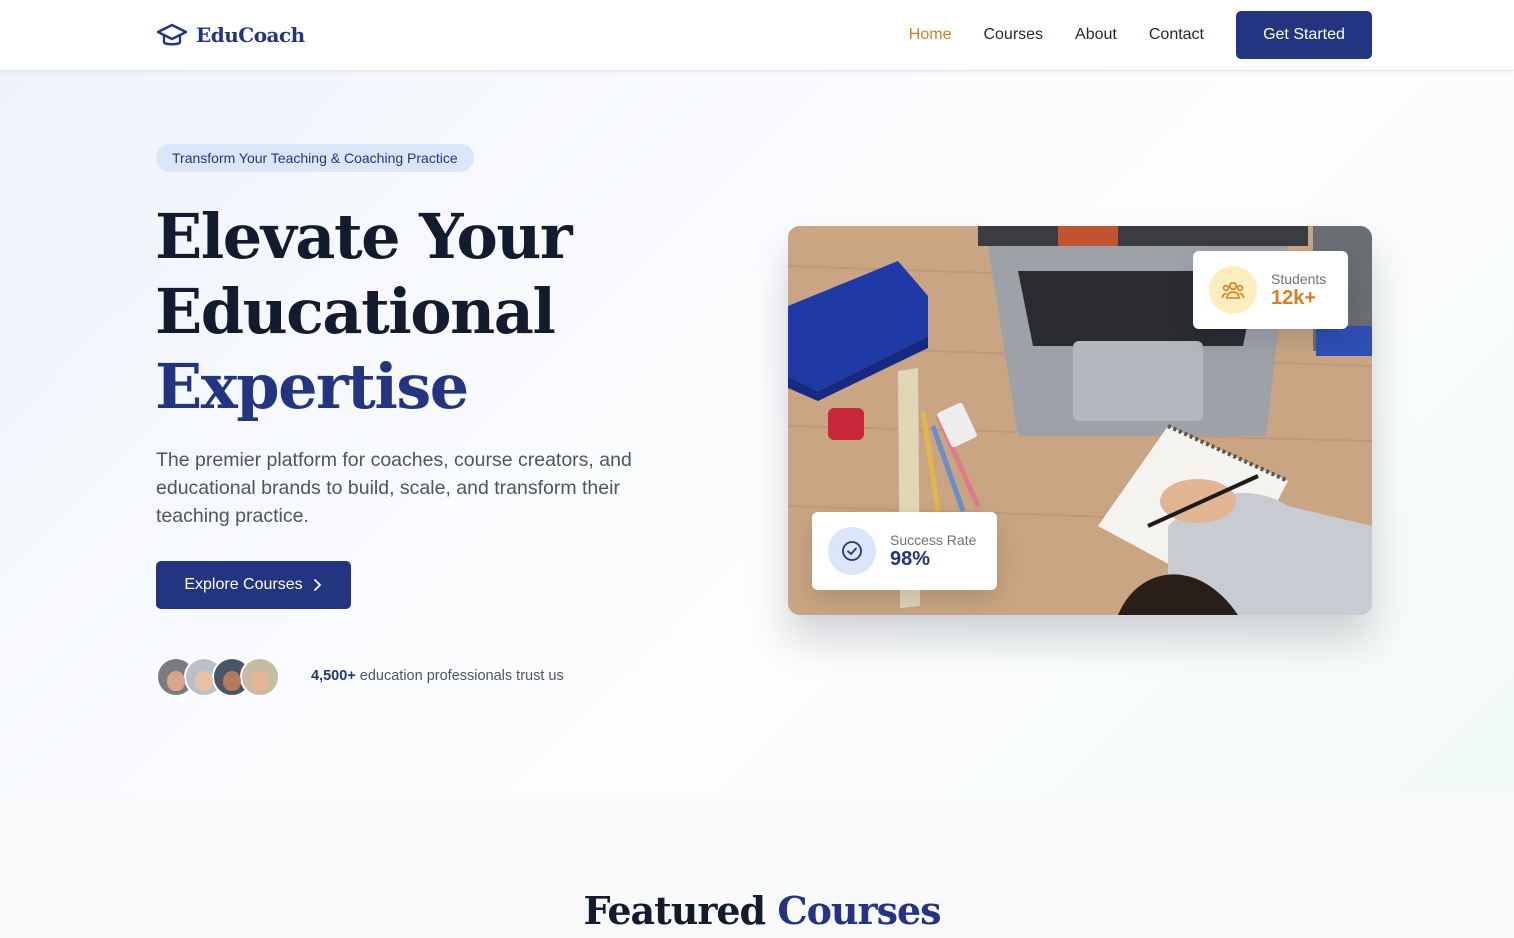 Image resolution: width=1514 pixels, height=938 pixels. What do you see at coordinates (1013, 35) in the screenshot?
I see `nav-link-courses: Courses` at bounding box center [1013, 35].